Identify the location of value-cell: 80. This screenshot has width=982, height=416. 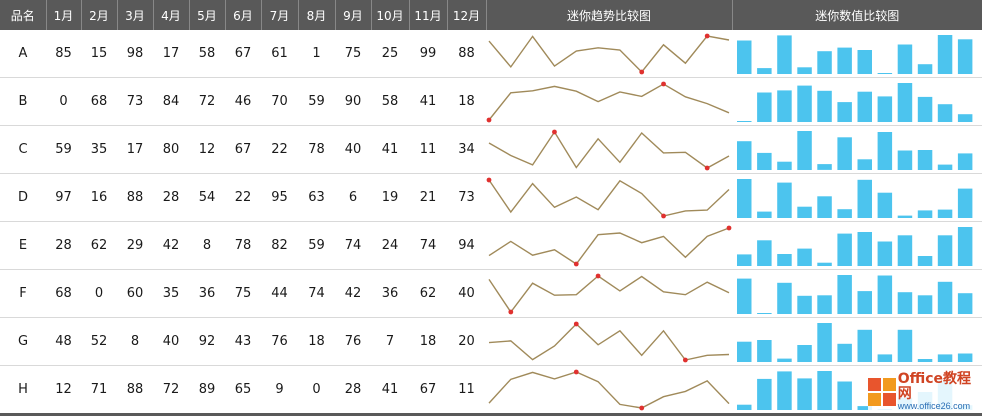
(171, 149).